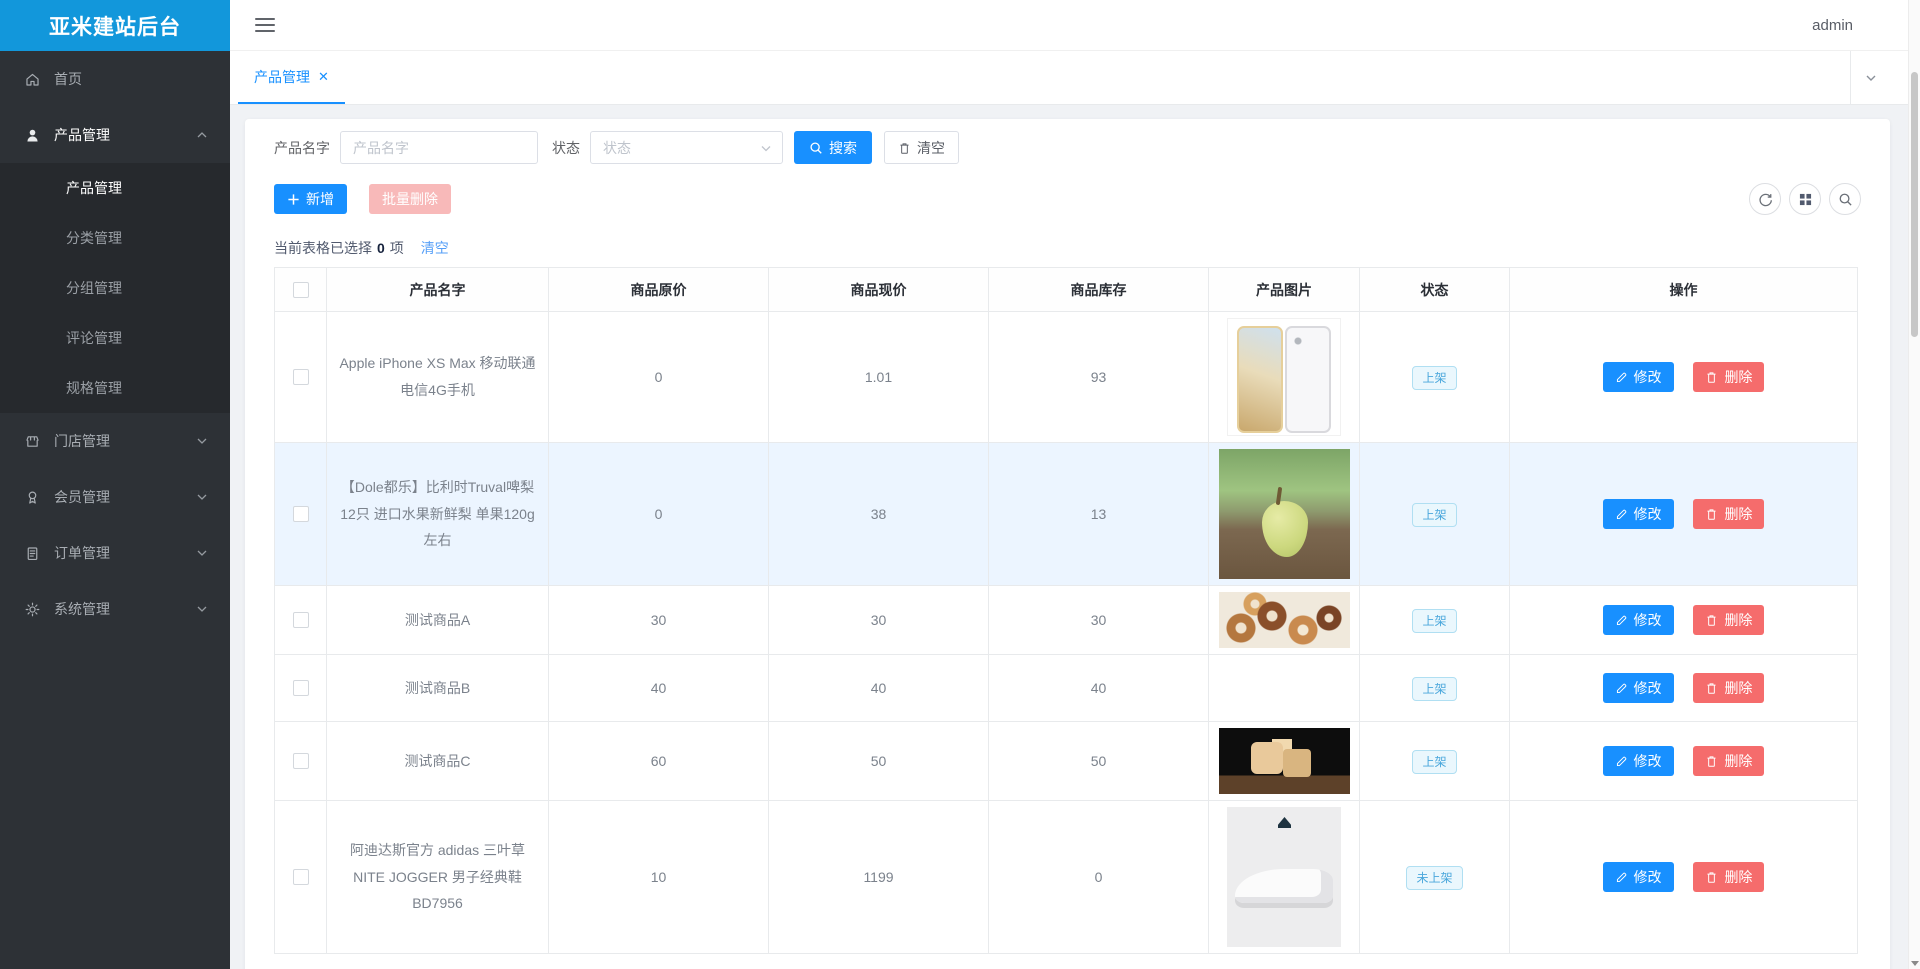 Image resolution: width=1920 pixels, height=969 pixels. What do you see at coordinates (265, 25) in the screenshot?
I see `hamburger-menu-icon` at bounding box center [265, 25].